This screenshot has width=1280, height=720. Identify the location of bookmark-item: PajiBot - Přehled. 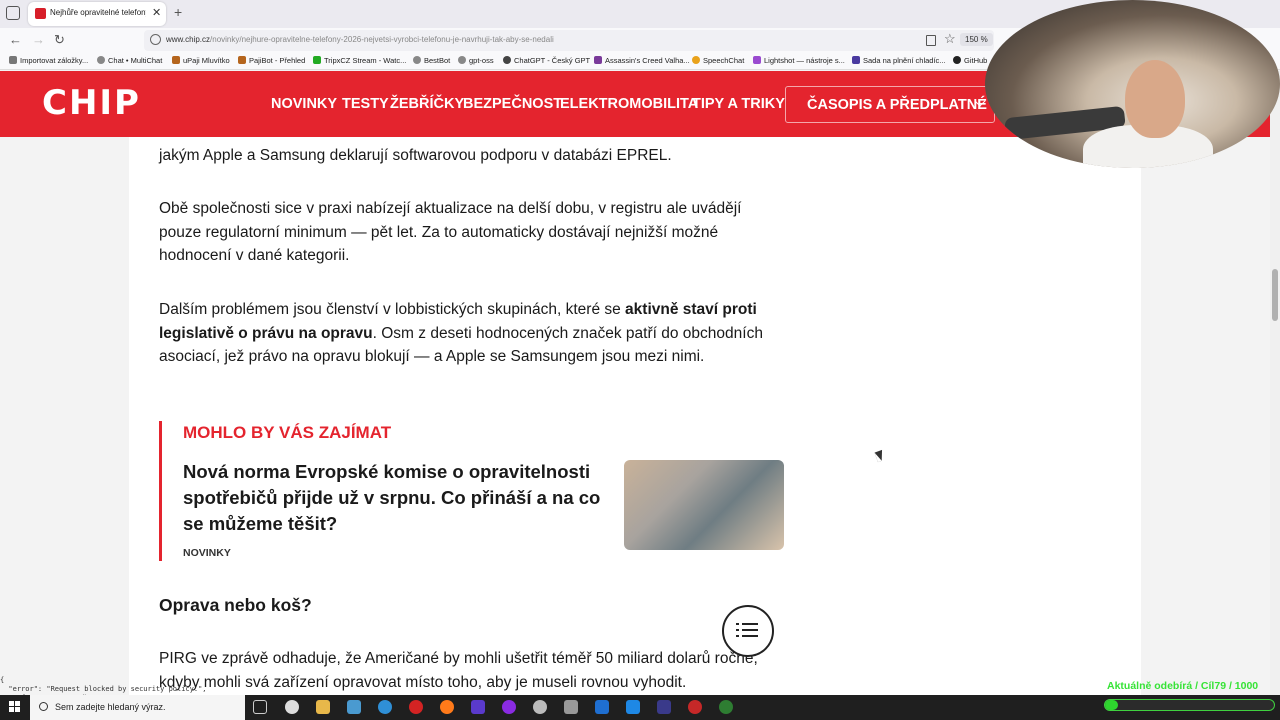
(271, 60).